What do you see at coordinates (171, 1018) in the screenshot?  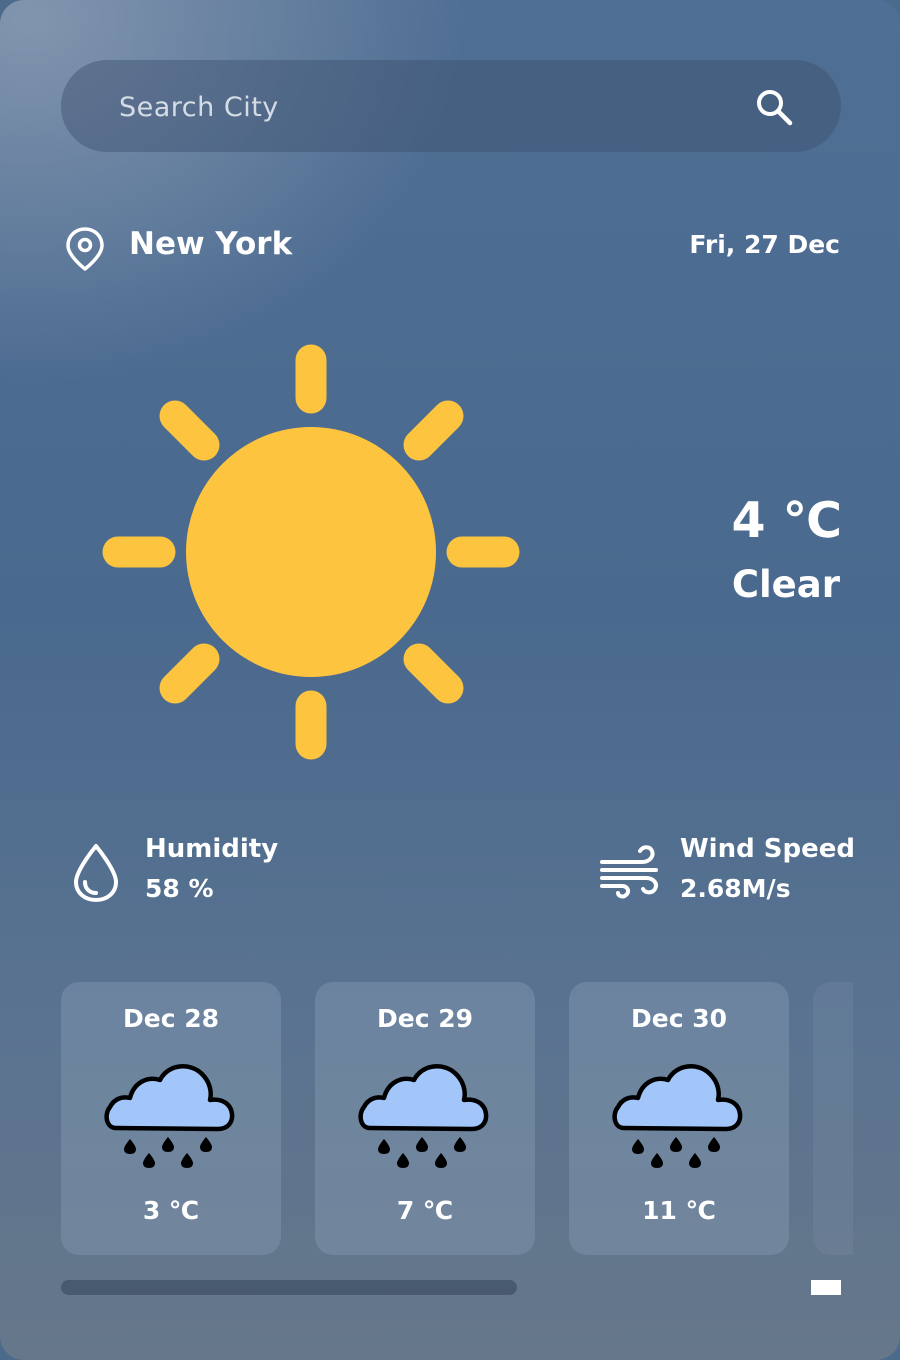 I see `forecast-date: Dec 28` at bounding box center [171, 1018].